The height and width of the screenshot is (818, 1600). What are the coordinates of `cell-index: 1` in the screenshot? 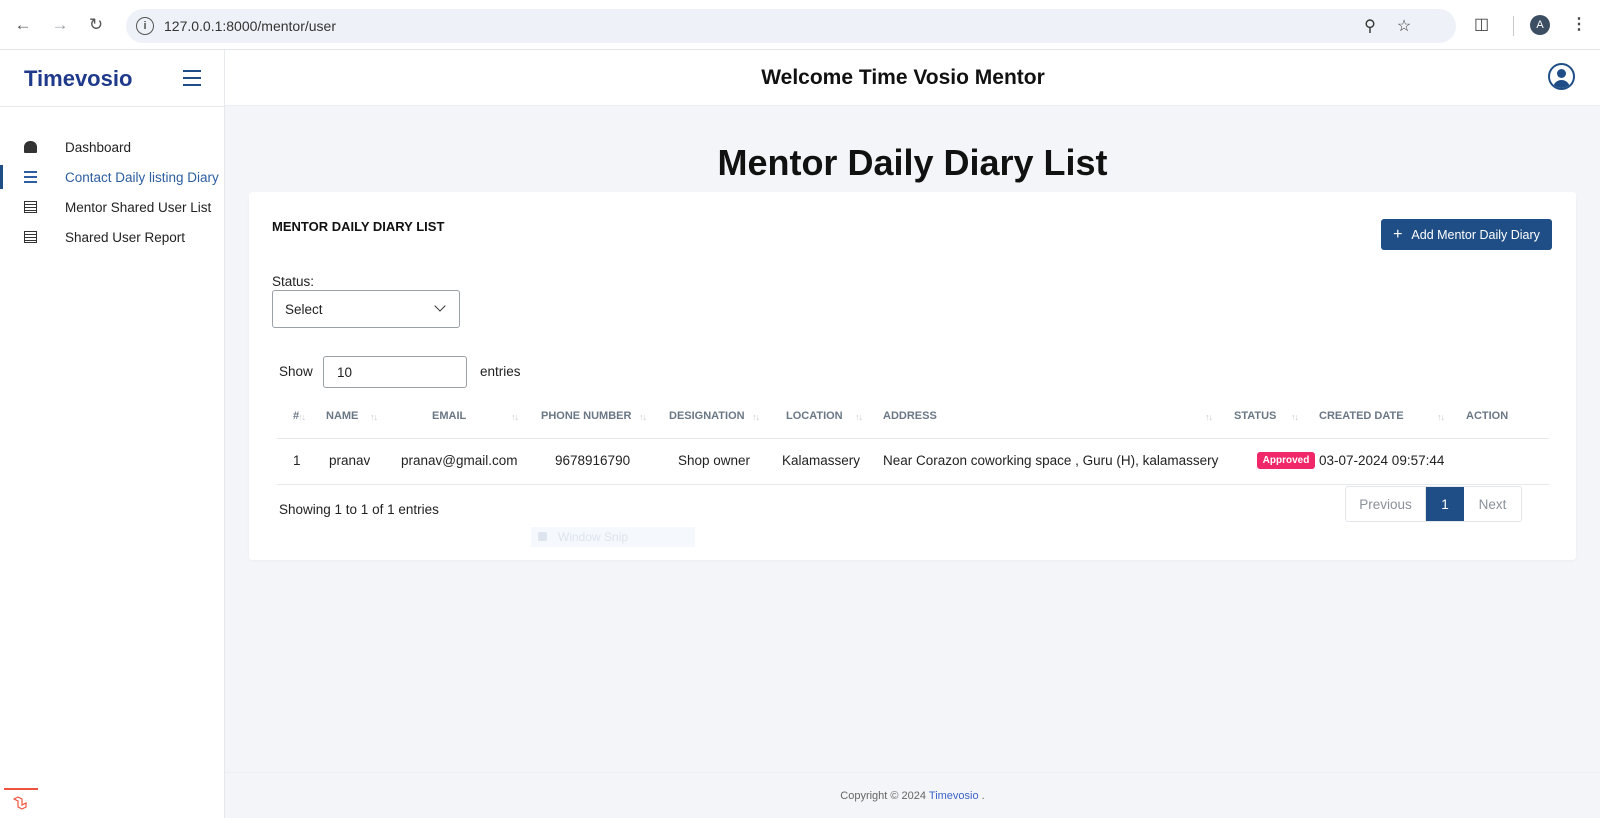 It's located at (297, 460).